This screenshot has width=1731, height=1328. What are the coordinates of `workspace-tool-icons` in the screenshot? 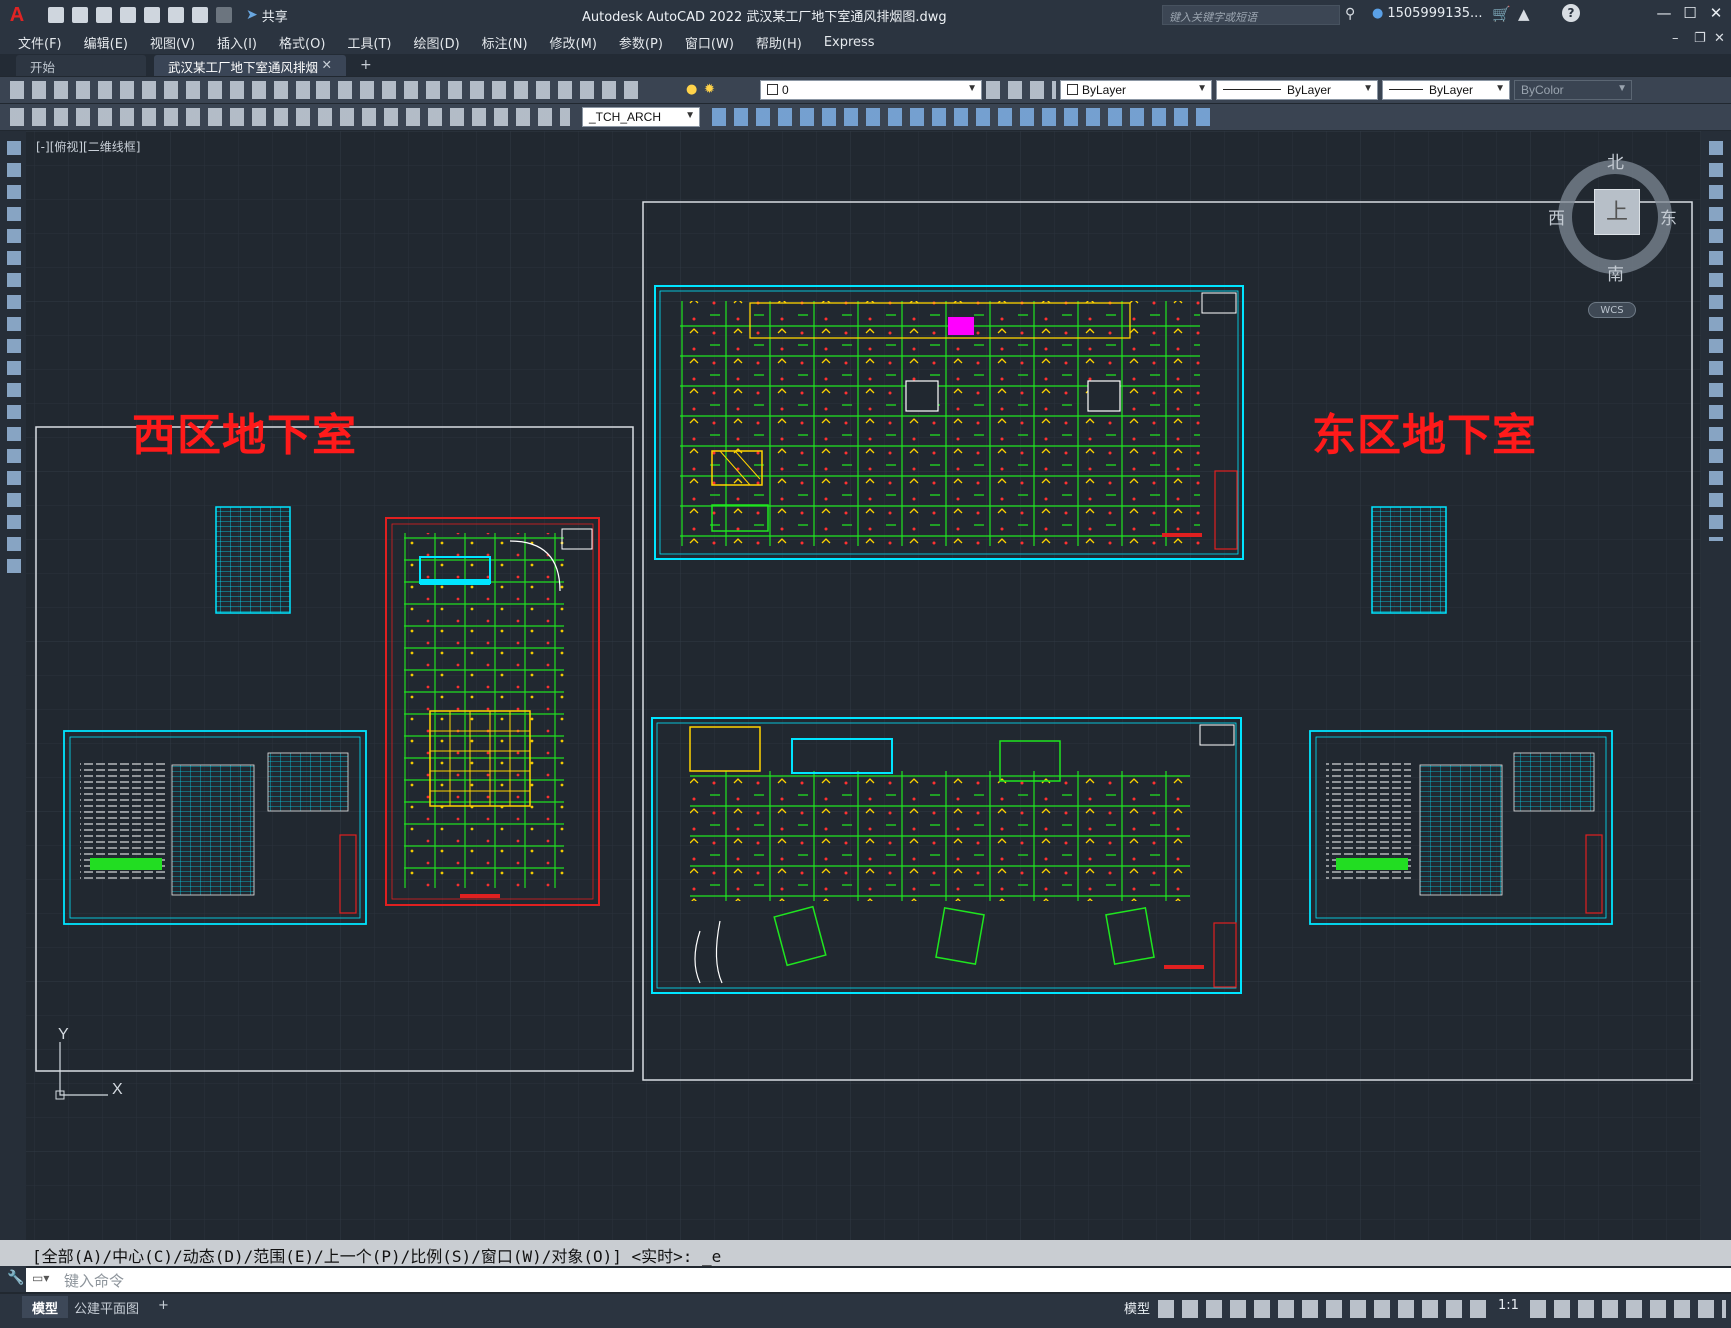 It's located at (1628, 1309).